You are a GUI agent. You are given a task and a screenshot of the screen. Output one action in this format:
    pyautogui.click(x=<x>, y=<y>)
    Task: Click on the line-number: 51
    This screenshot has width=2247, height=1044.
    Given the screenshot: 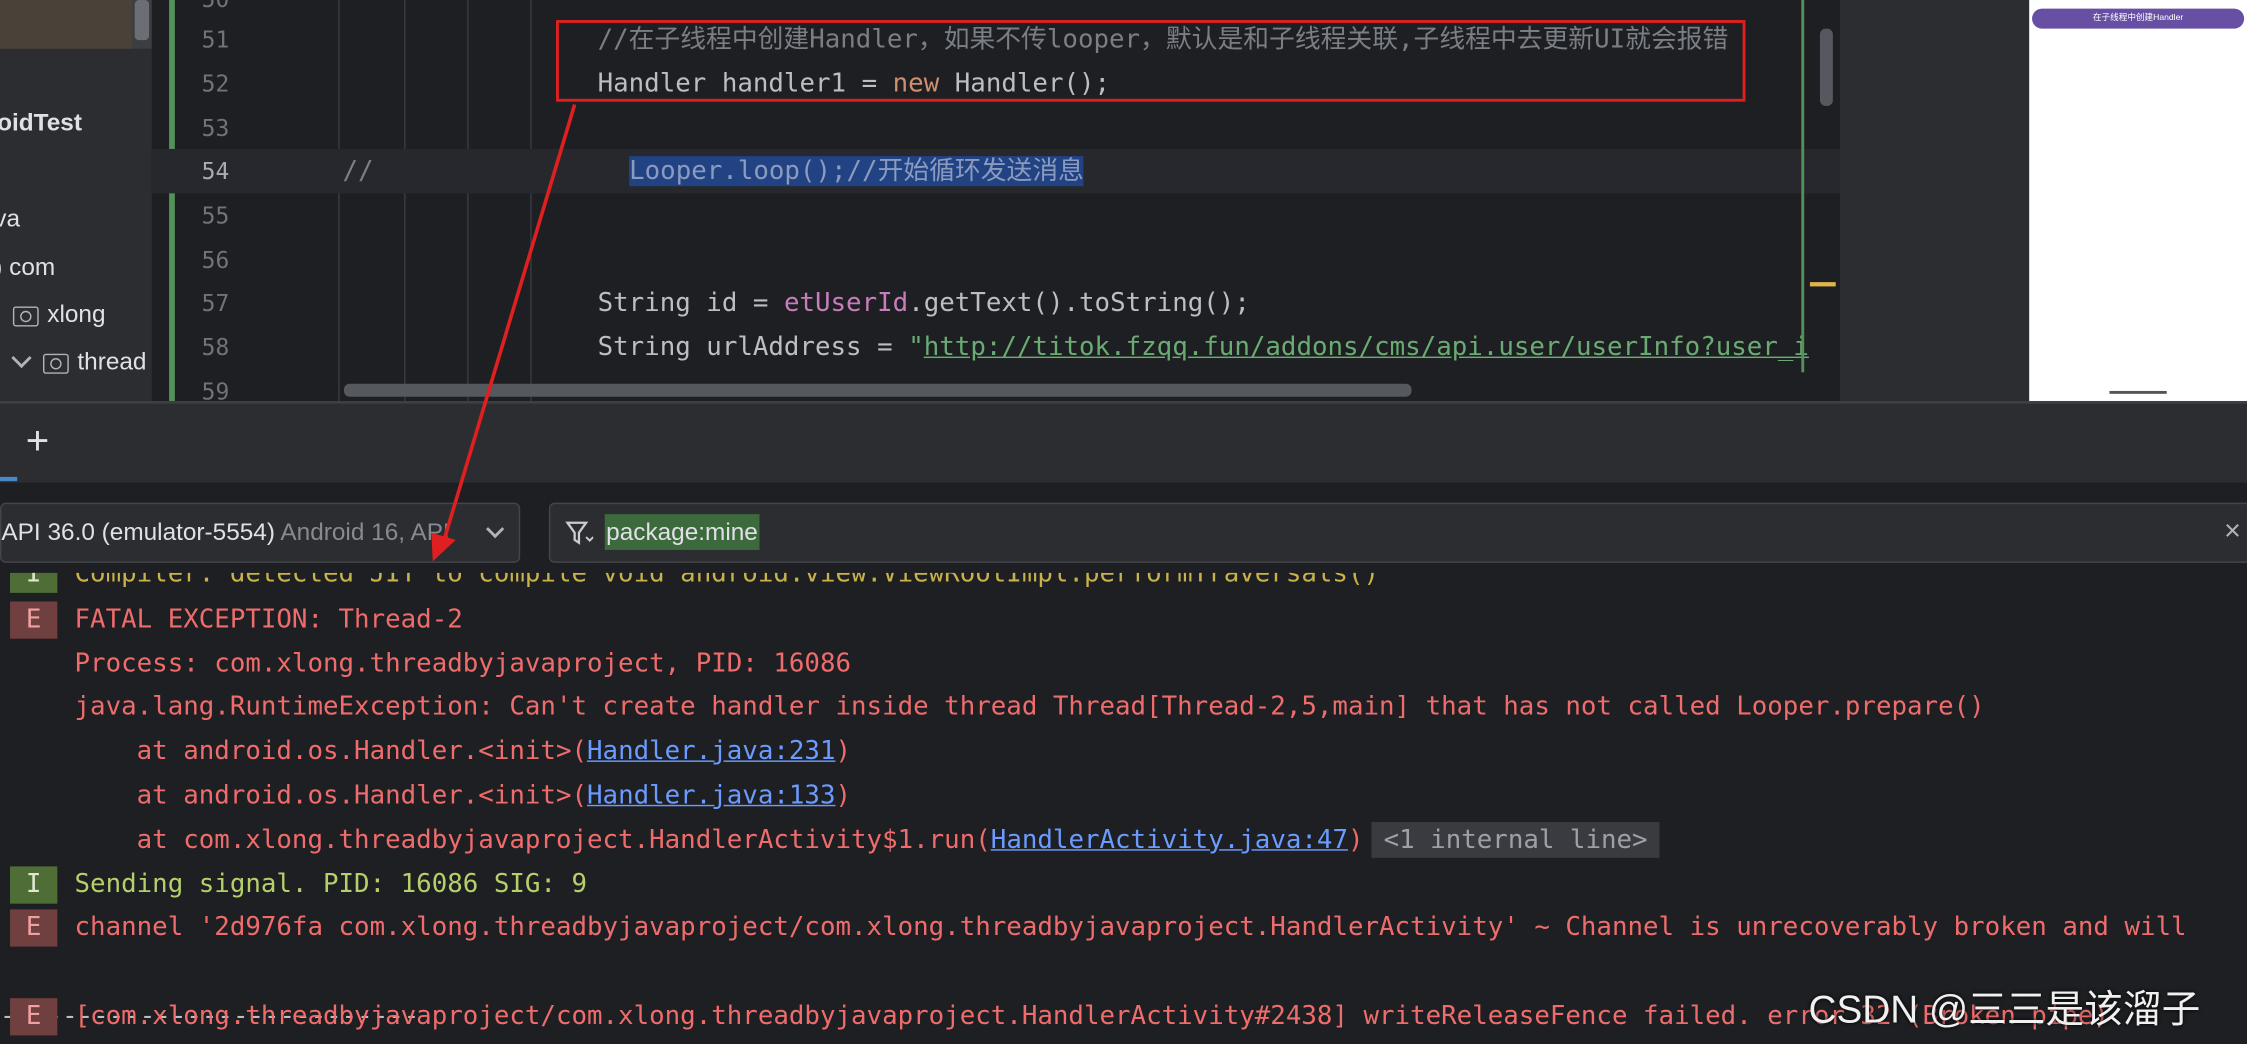 What is the action you would take?
    pyautogui.click(x=215, y=39)
    